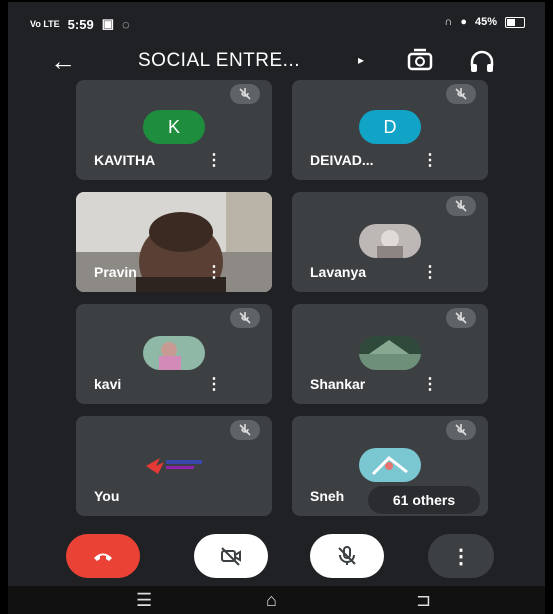 The height and width of the screenshot is (614, 553). I want to click on status-left: Vo LTE 5:59 ▣ ◌, so click(80, 24).